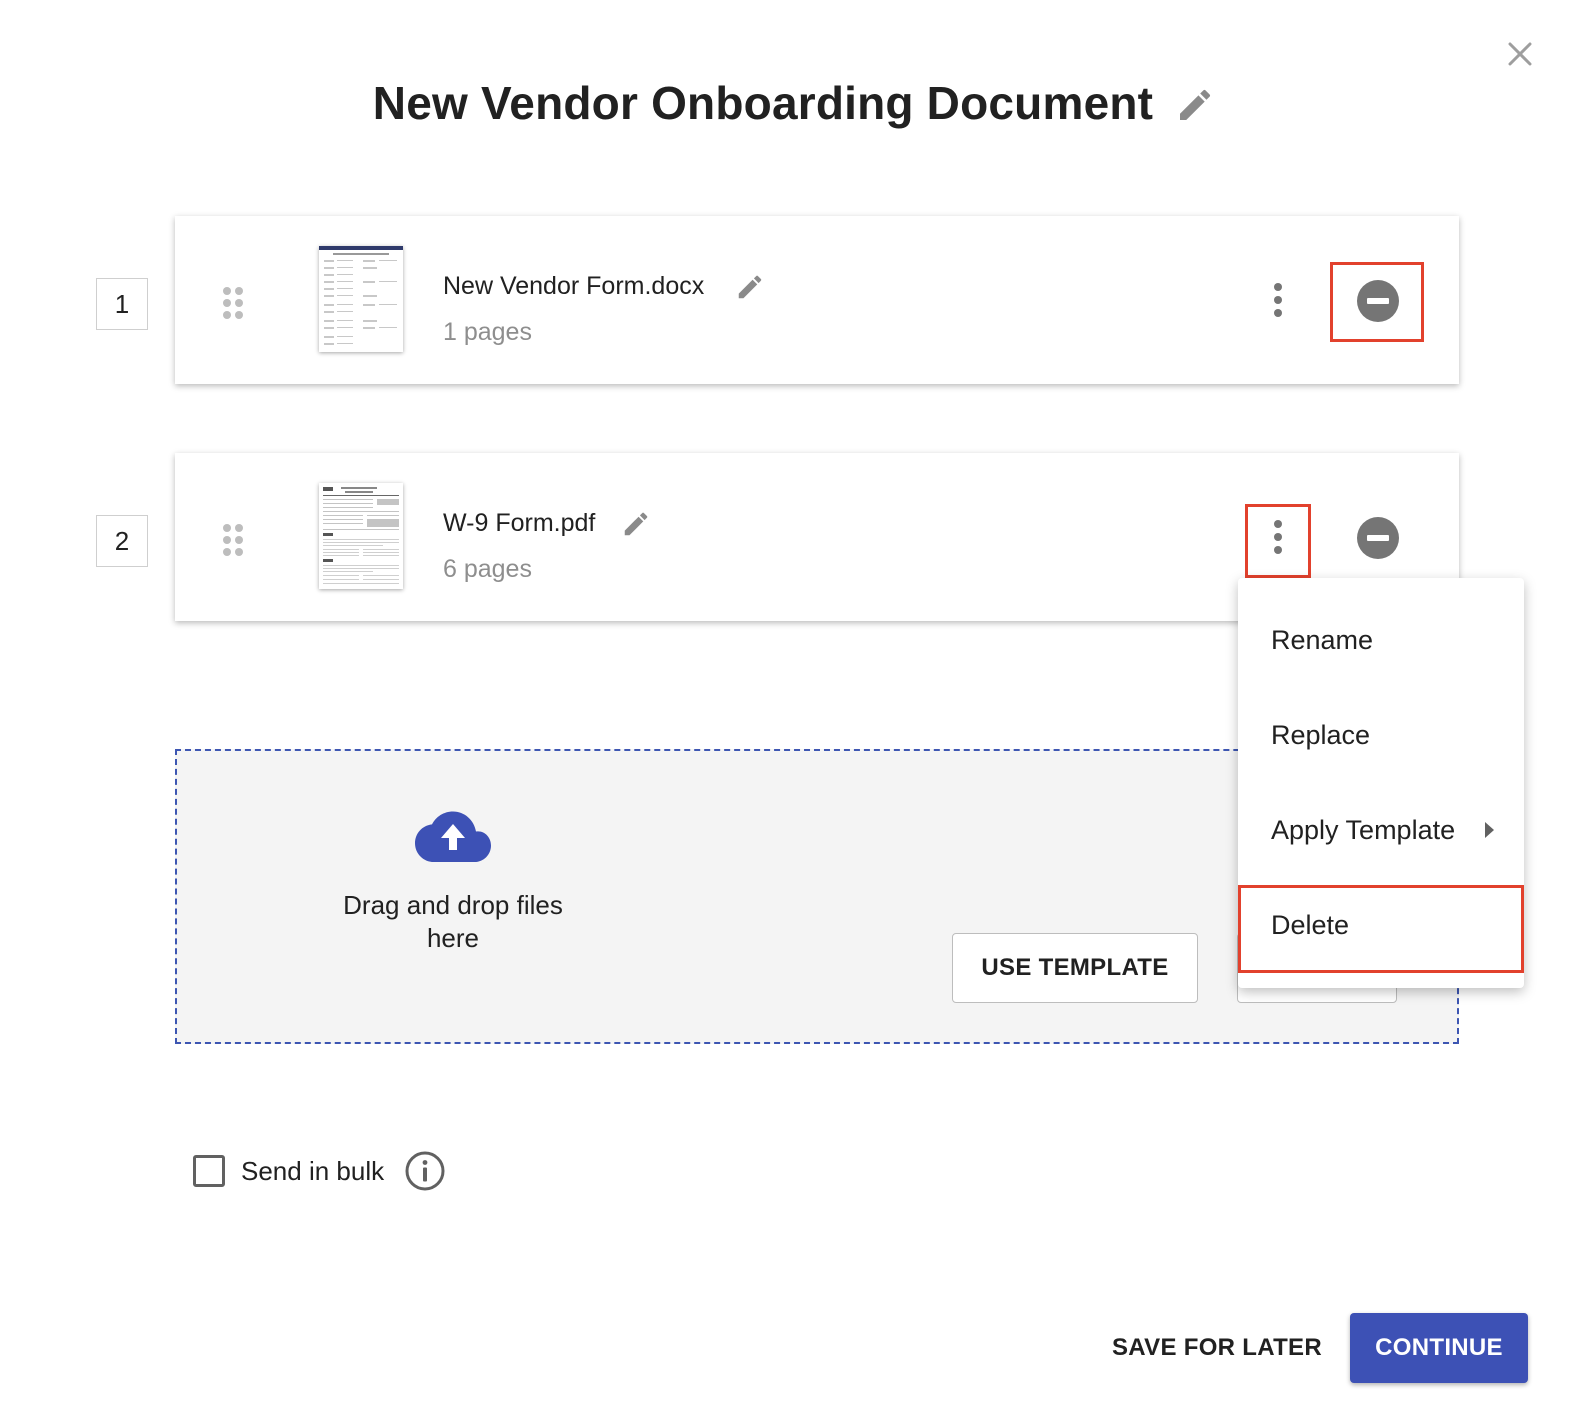  I want to click on close-icon, so click(1520, 54).